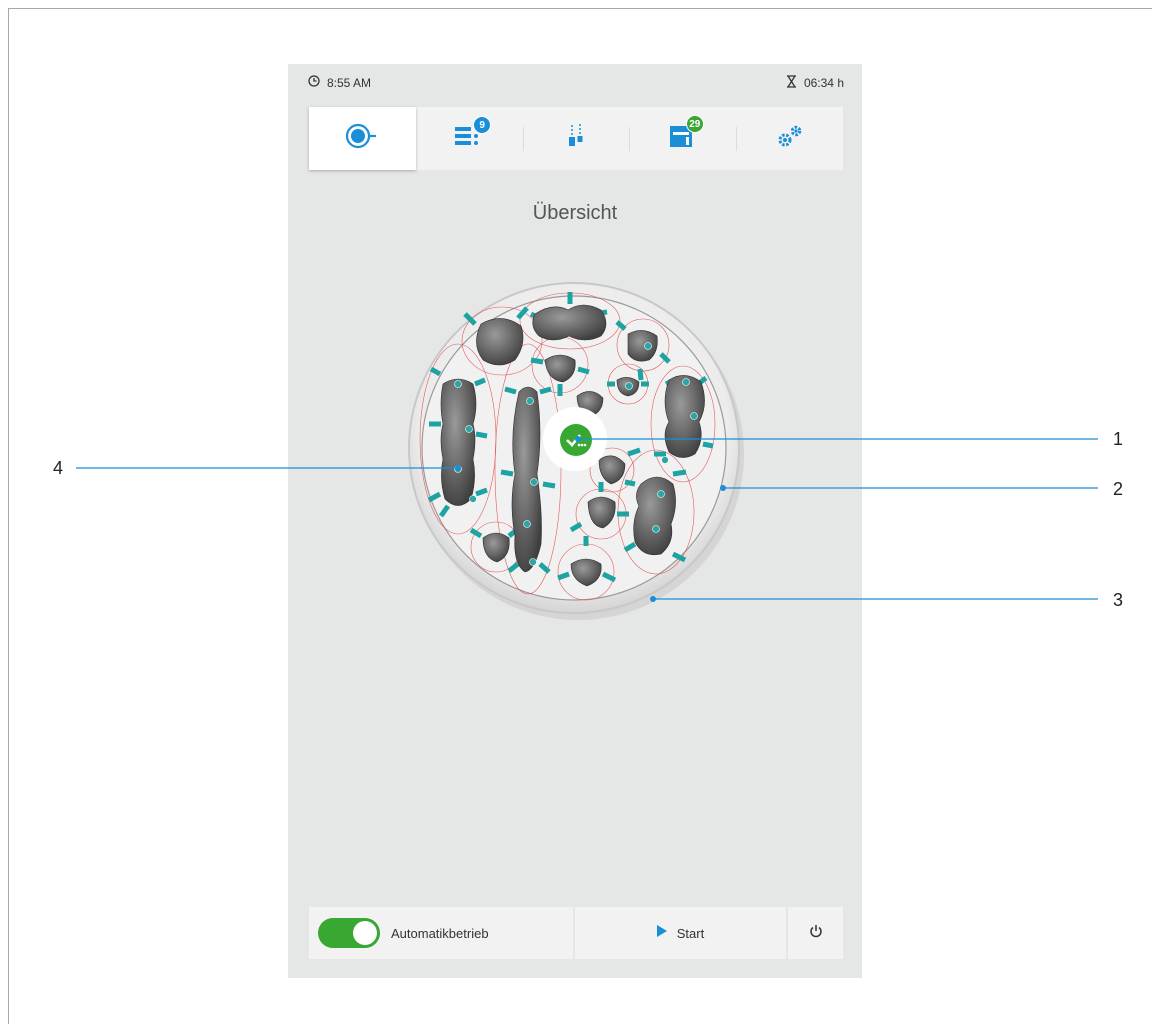 This screenshot has height=1024, width=1152. I want to click on tab-job-list: 9, so click(469, 138).